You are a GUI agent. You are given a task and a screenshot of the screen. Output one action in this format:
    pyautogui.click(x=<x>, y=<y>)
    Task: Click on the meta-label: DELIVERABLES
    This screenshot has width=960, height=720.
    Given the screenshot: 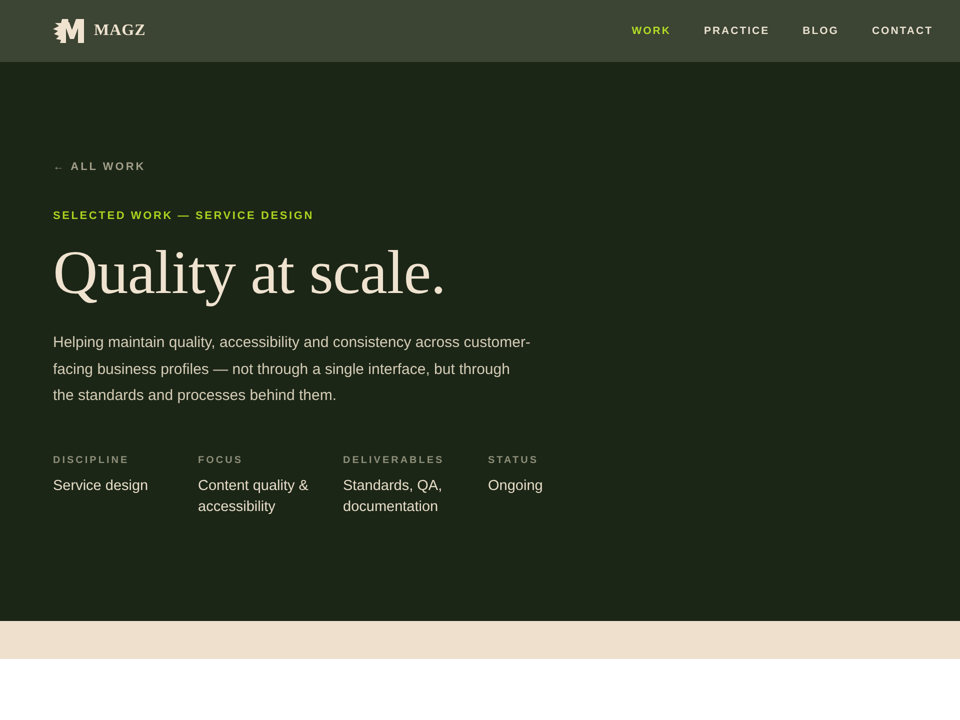 What is the action you would take?
    pyautogui.click(x=393, y=460)
    